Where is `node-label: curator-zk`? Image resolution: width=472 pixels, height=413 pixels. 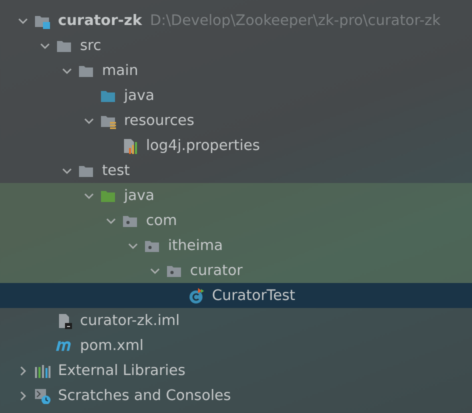 node-label: curator-zk is located at coordinates (100, 20).